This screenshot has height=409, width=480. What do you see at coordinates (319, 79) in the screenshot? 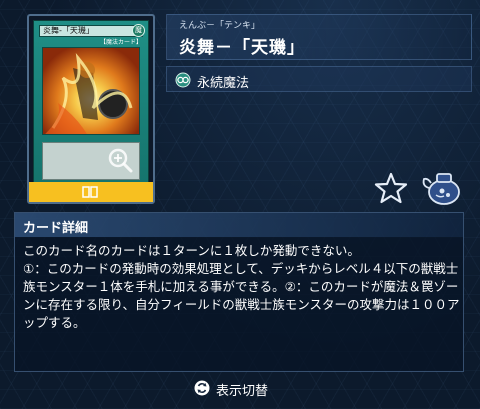
I see `card-type-row: 永続魔法` at bounding box center [319, 79].